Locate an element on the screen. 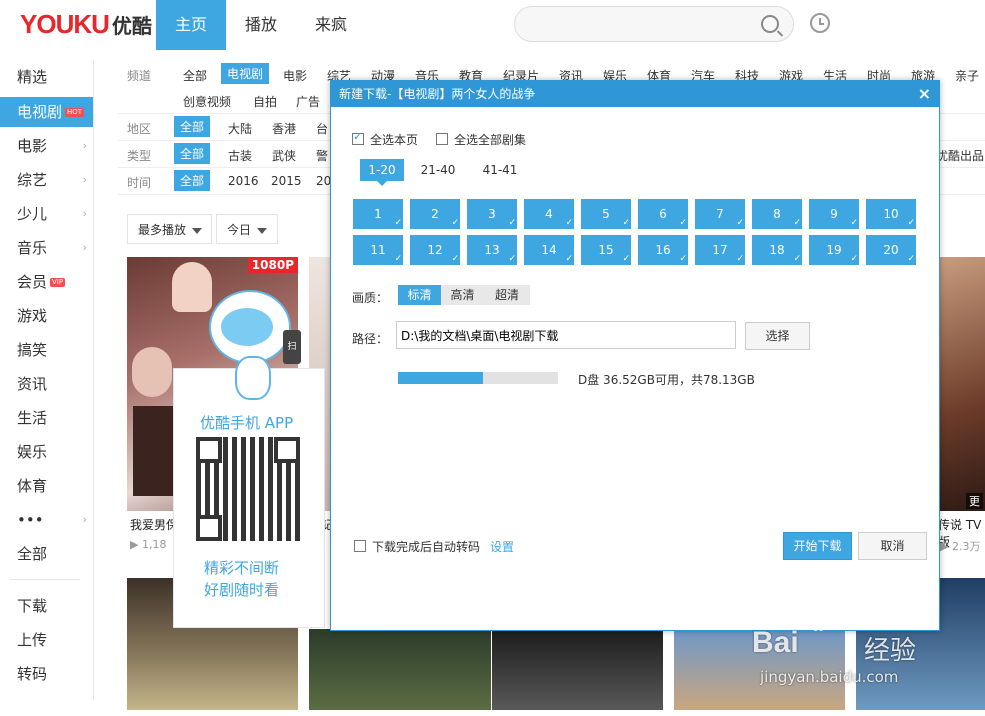 The width and height of the screenshot is (985, 716). browse-button: 选择 is located at coordinates (777, 336).